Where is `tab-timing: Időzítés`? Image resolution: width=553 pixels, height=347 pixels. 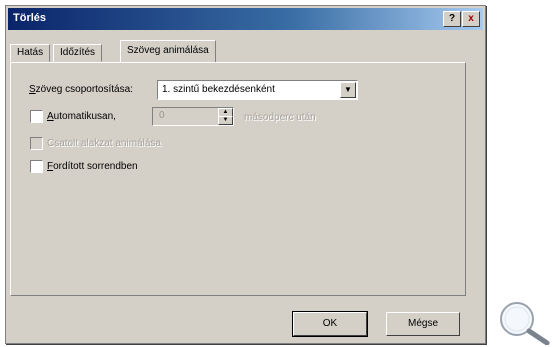 tab-timing: Időzítés is located at coordinates (78, 53).